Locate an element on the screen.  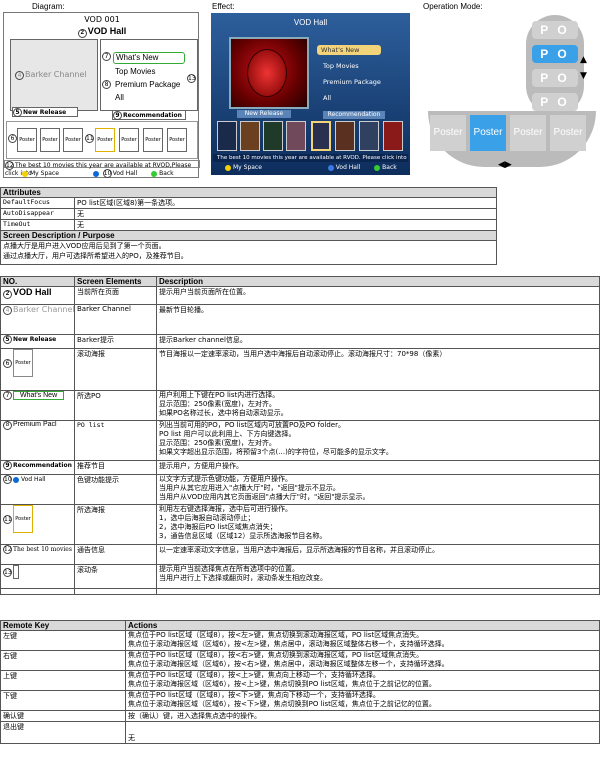
table-cell: PO list区域(区域8)第一条选项。 is located at coordinates (285, 203).